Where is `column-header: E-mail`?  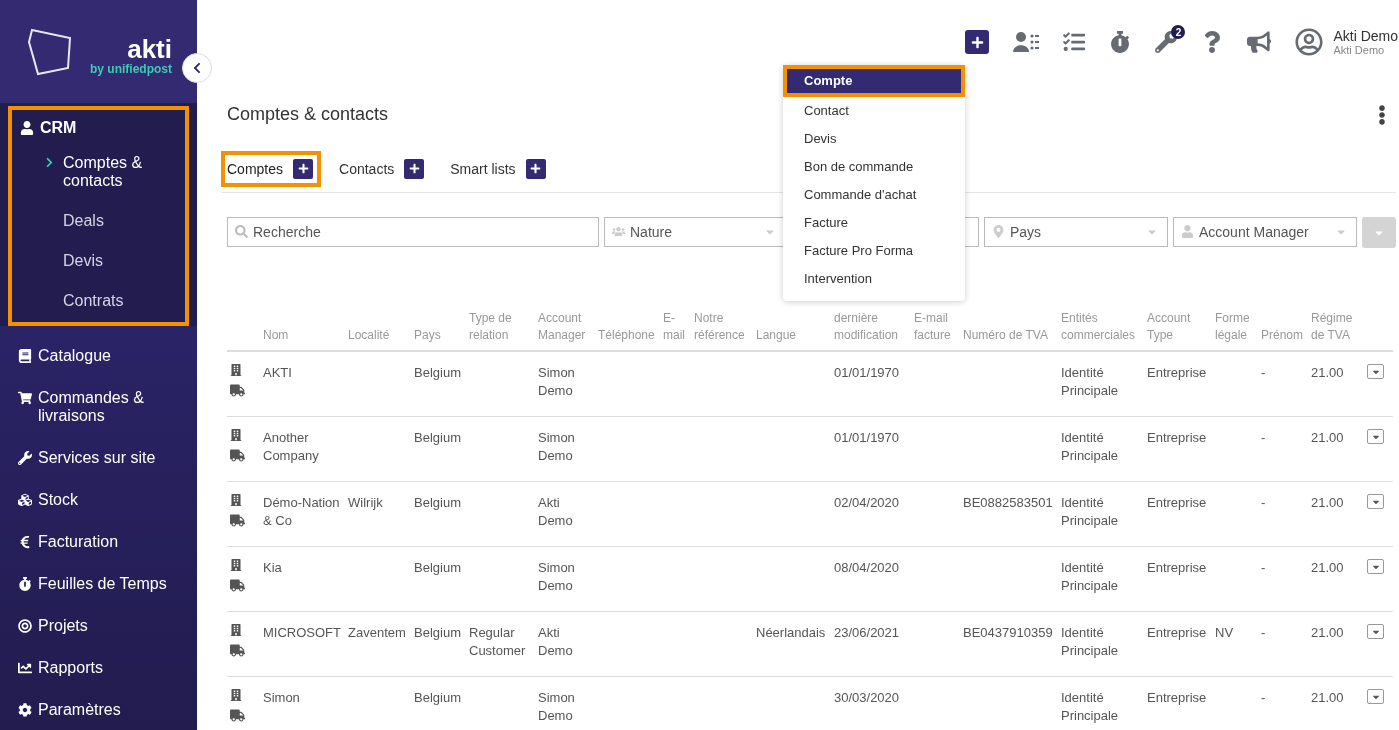
column-header: E-mail is located at coordinates (674, 330).